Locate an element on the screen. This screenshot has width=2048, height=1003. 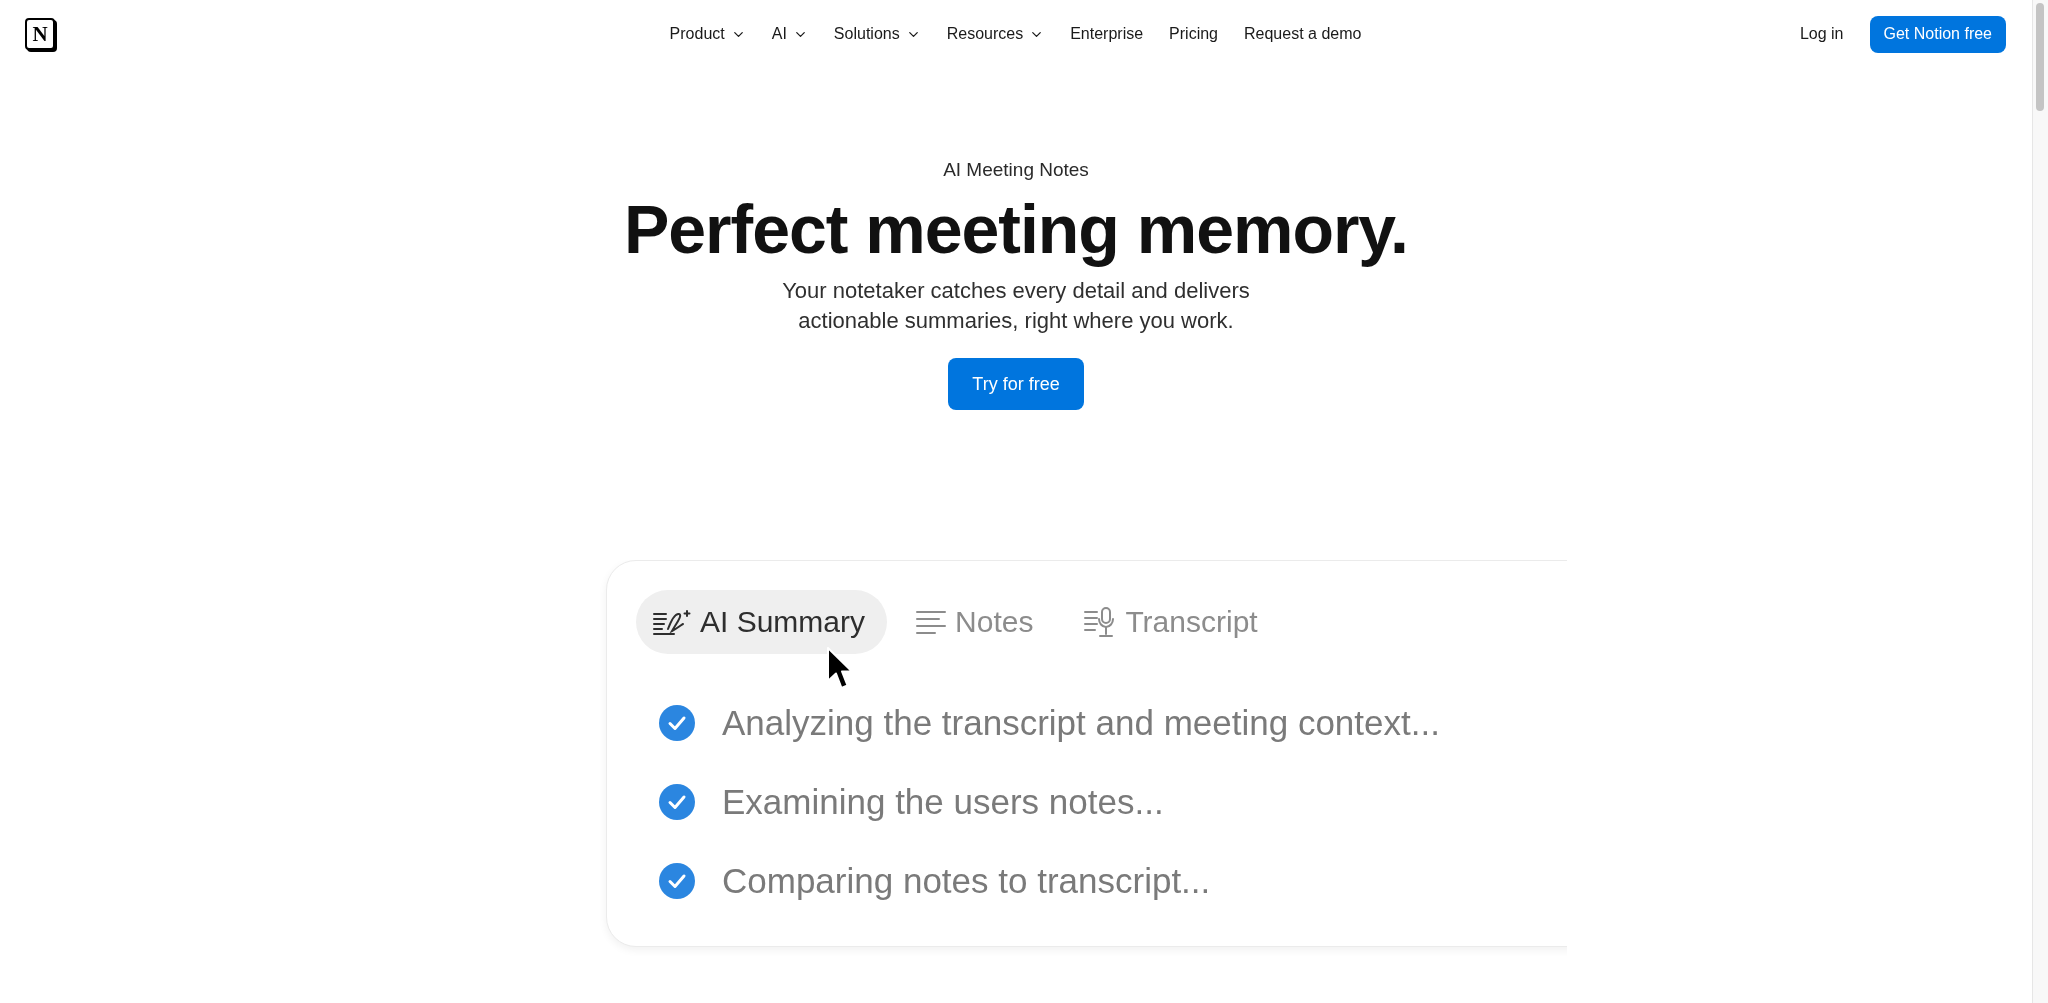
get-started-button: Get Notion free is located at coordinates (1937, 34).